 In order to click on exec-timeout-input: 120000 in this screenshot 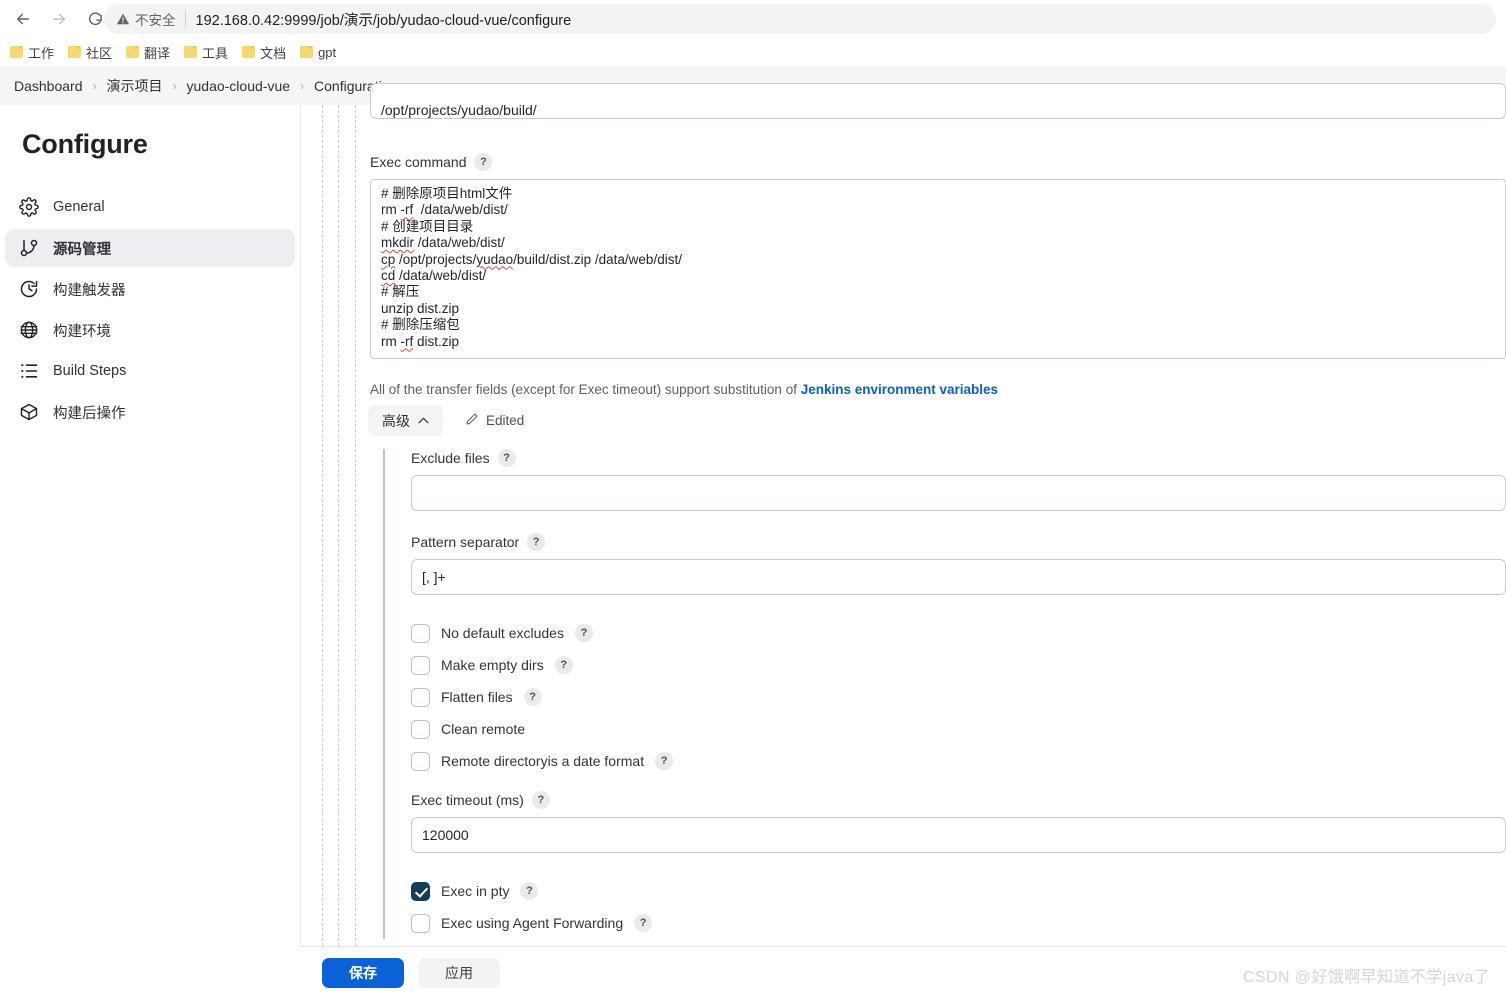, I will do `click(958, 835)`.